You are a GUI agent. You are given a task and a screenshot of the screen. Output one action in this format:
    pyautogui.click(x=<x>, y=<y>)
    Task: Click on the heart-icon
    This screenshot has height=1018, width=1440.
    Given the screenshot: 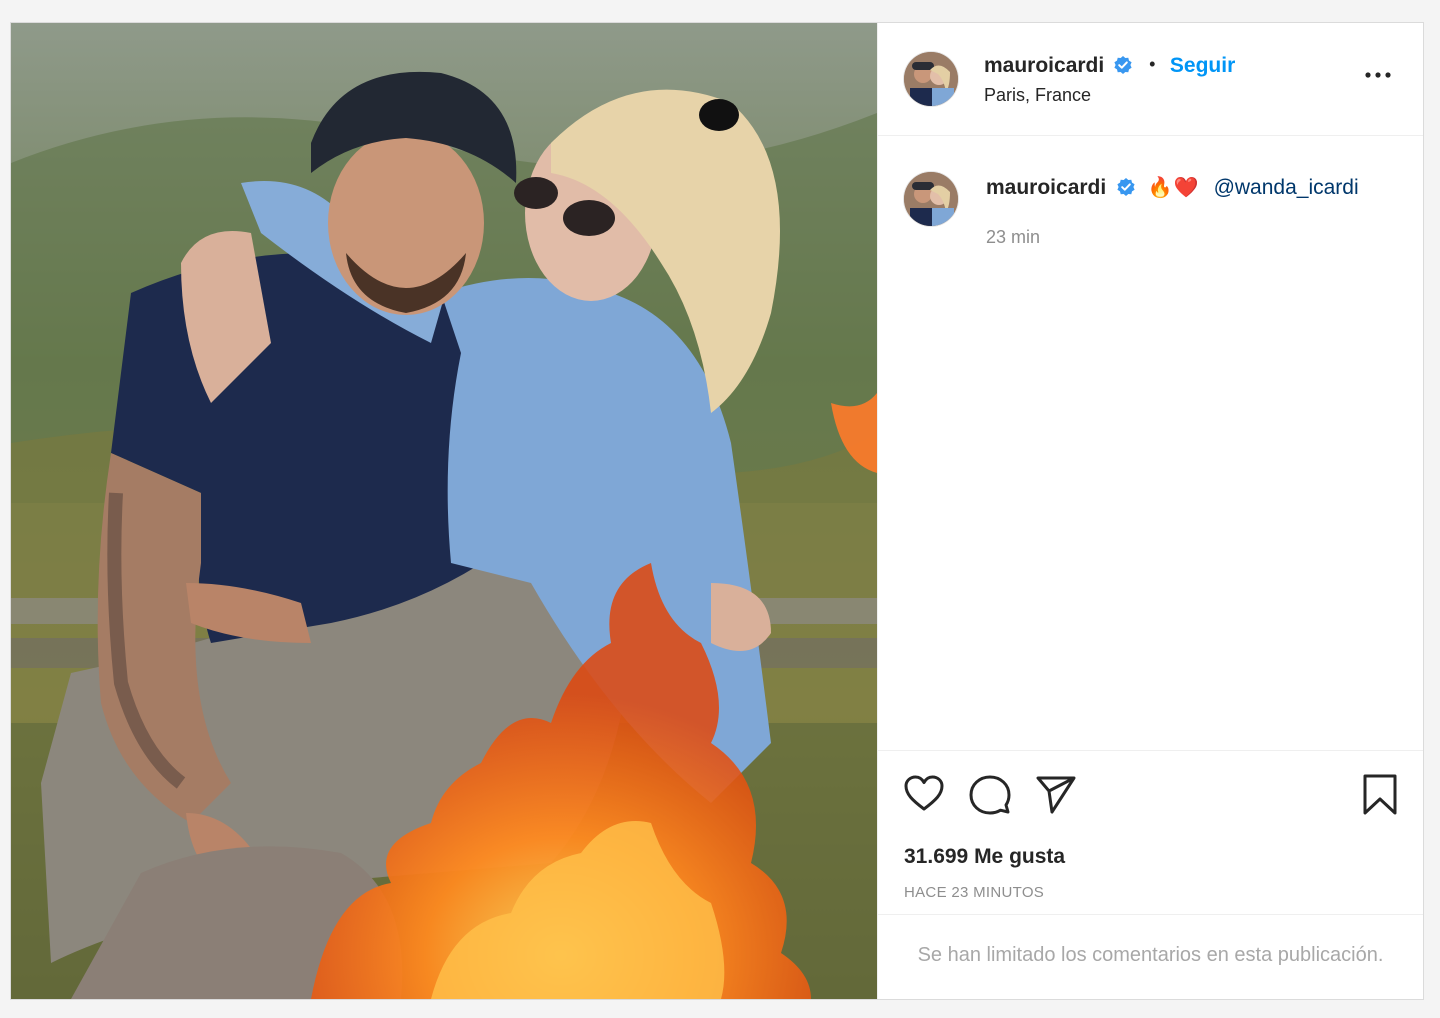 What is the action you would take?
    pyautogui.click(x=924, y=793)
    